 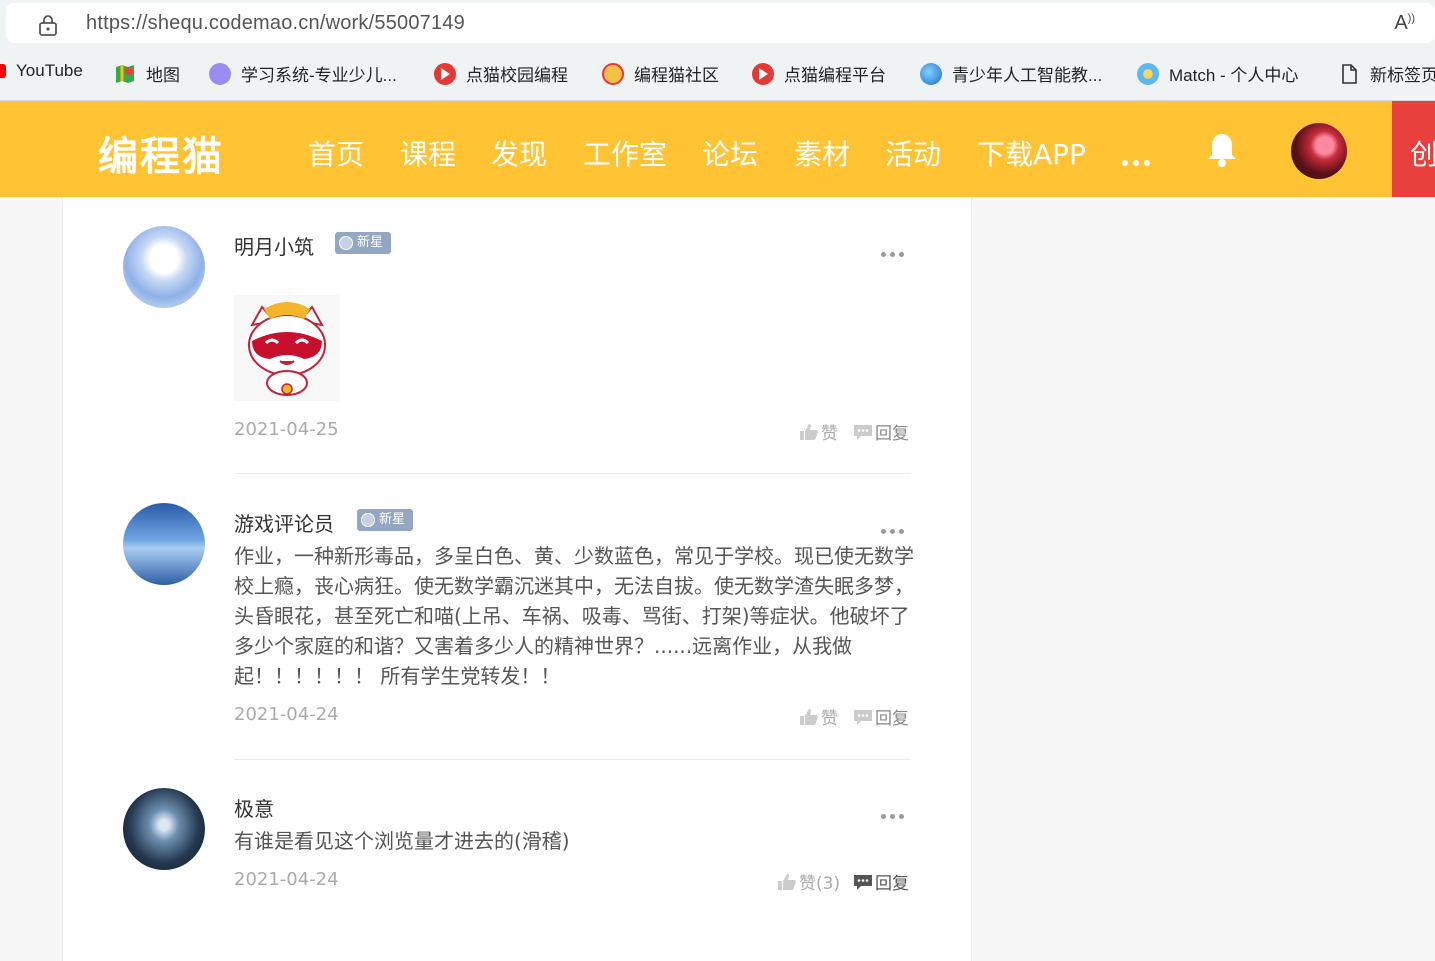 I want to click on more-icon, so click(x=1138, y=160).